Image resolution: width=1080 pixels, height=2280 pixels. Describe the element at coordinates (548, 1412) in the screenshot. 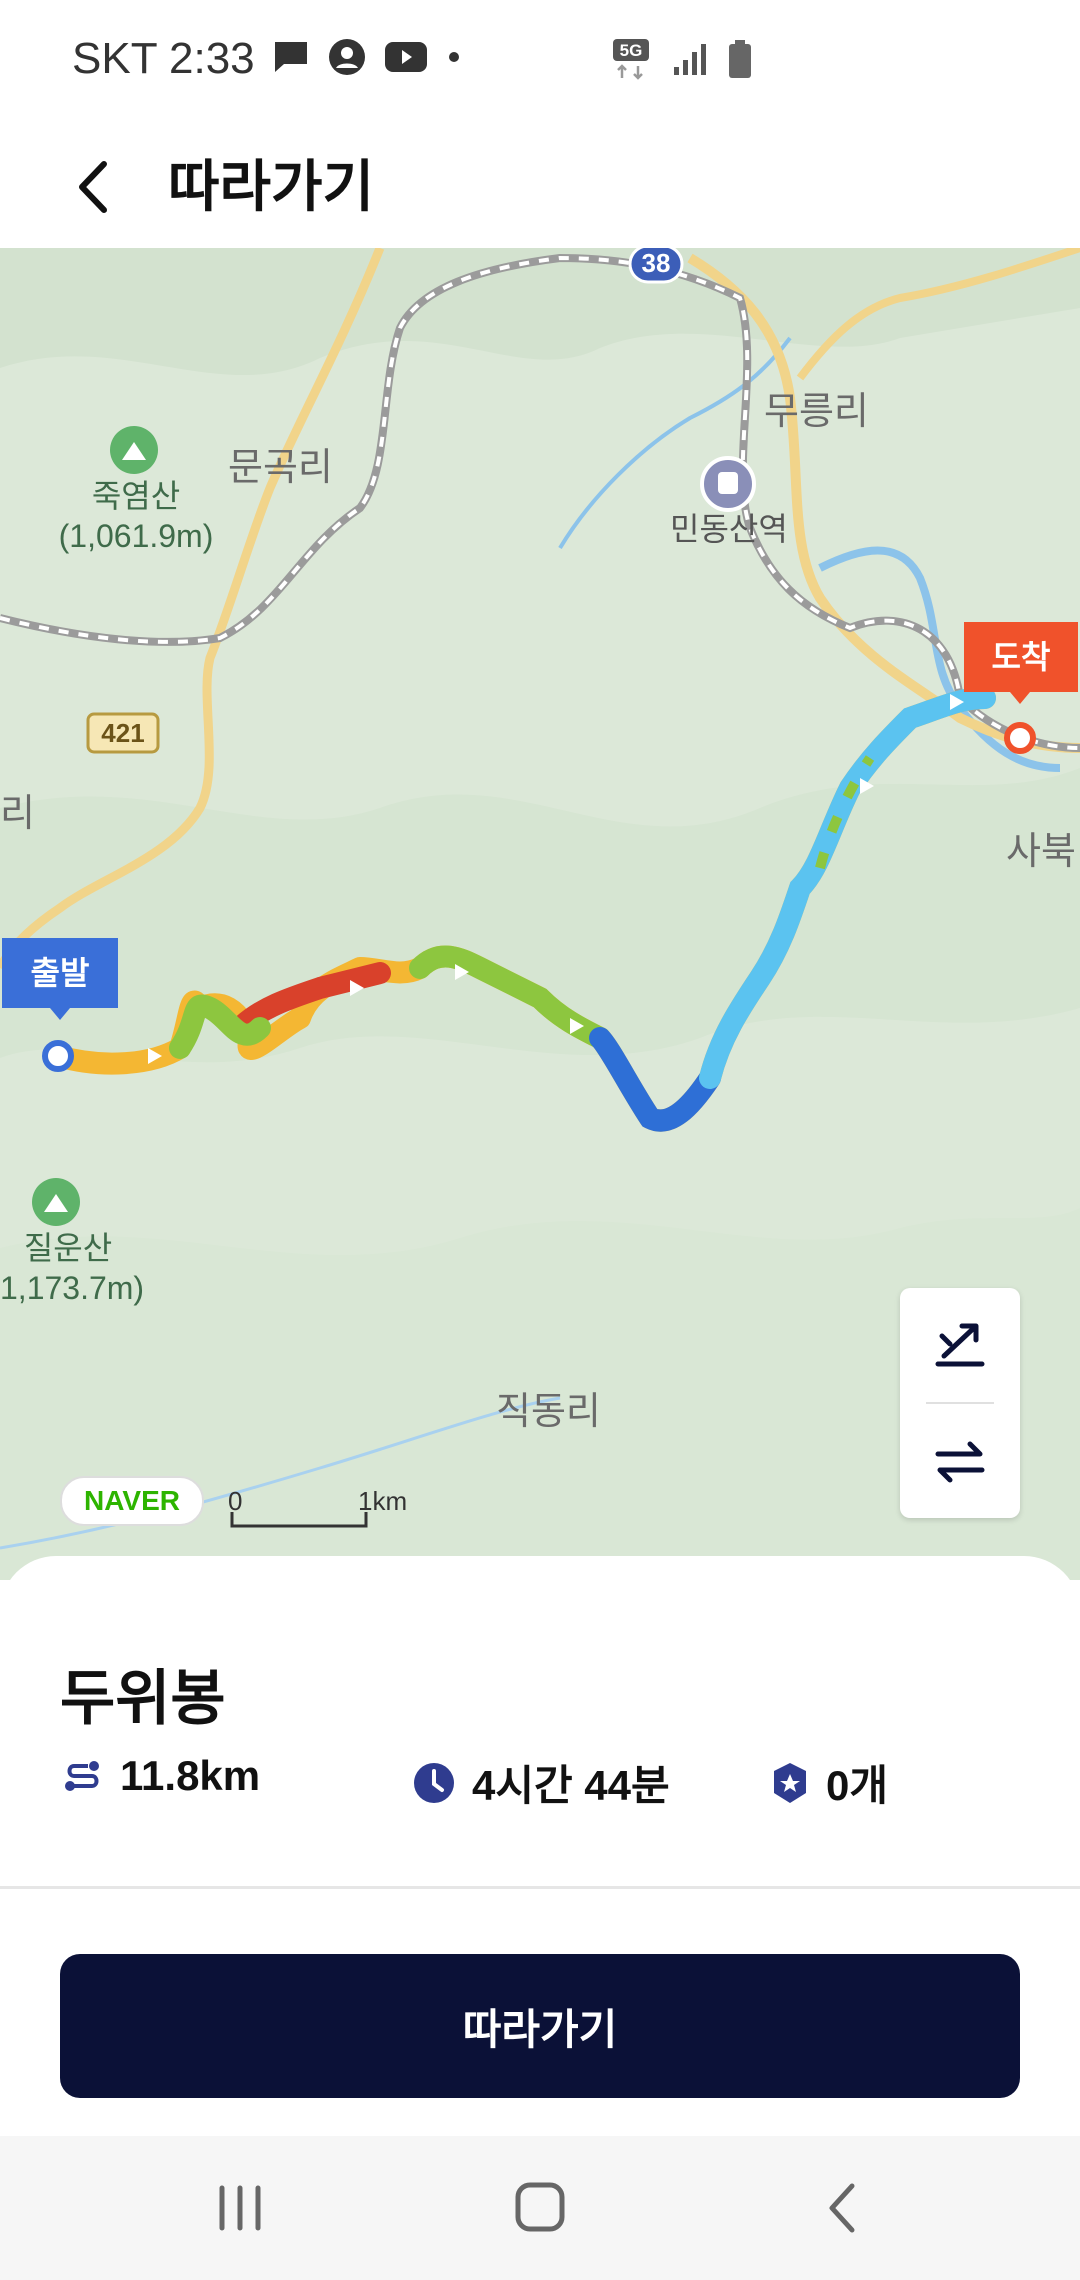

I see `place-label-jikdong: 직동리` at that location.